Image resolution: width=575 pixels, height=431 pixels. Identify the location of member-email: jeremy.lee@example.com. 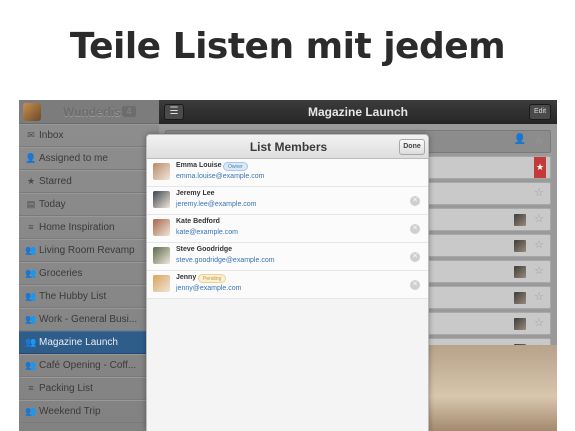
(216, 204).